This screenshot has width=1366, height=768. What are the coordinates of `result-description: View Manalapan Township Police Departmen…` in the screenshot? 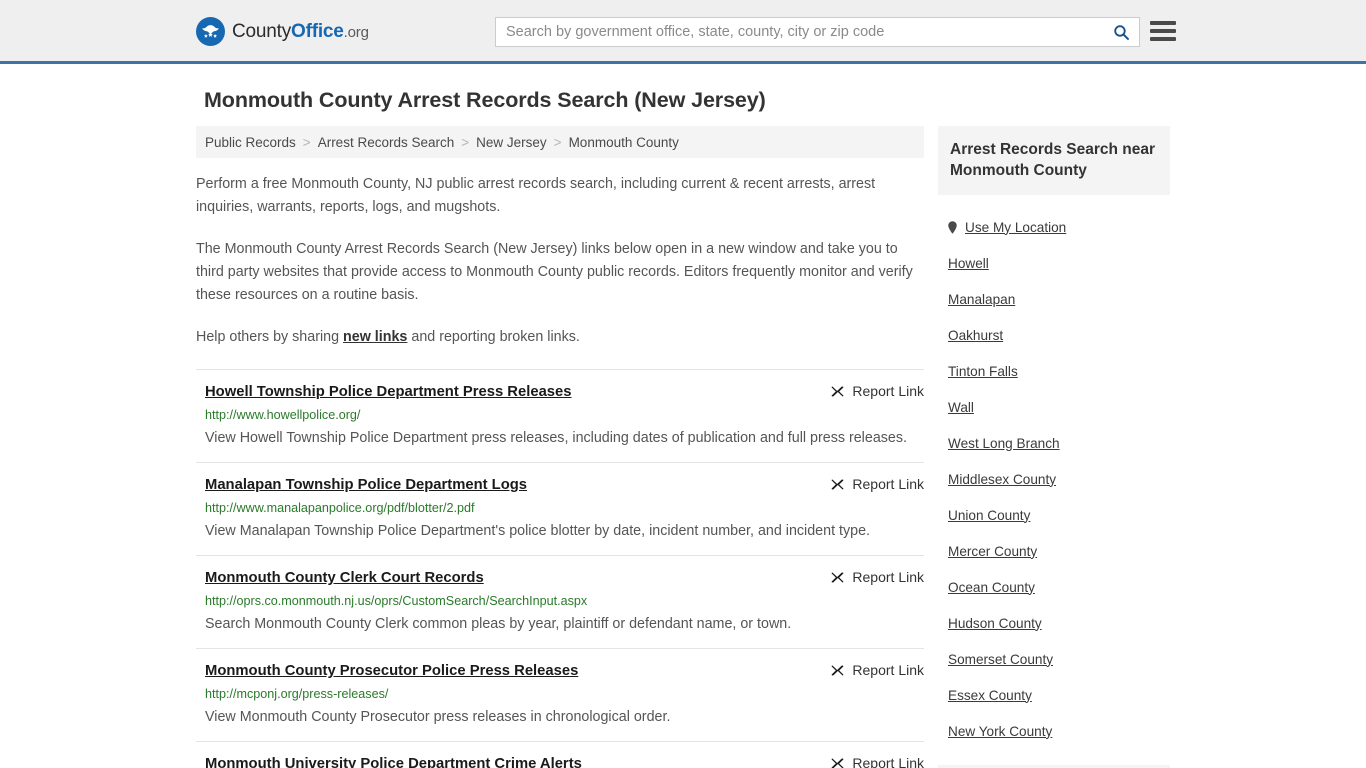 It's located at (538, 531).